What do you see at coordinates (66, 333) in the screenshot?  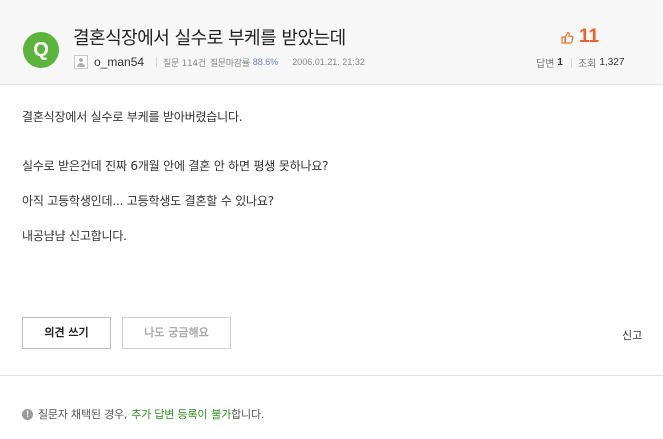 I see `write-opinion-button: 의견 쓰기` at bounding box center [66, 333].